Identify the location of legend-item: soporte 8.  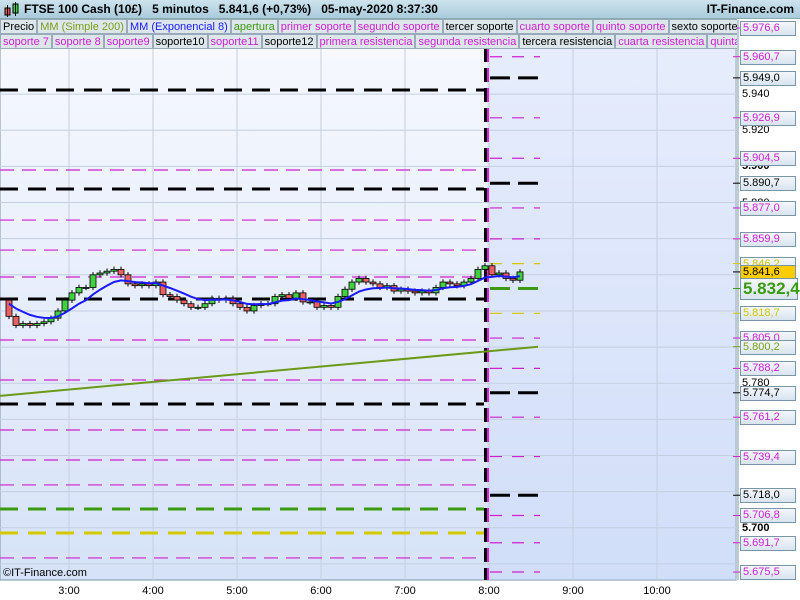
(77, 41).